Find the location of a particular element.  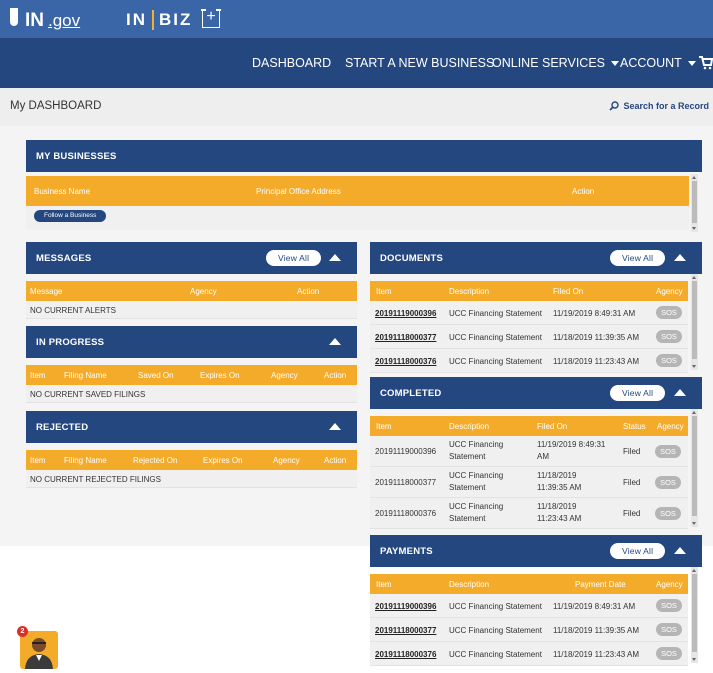

completed-status: Filed is located at coordinates (632, 451).